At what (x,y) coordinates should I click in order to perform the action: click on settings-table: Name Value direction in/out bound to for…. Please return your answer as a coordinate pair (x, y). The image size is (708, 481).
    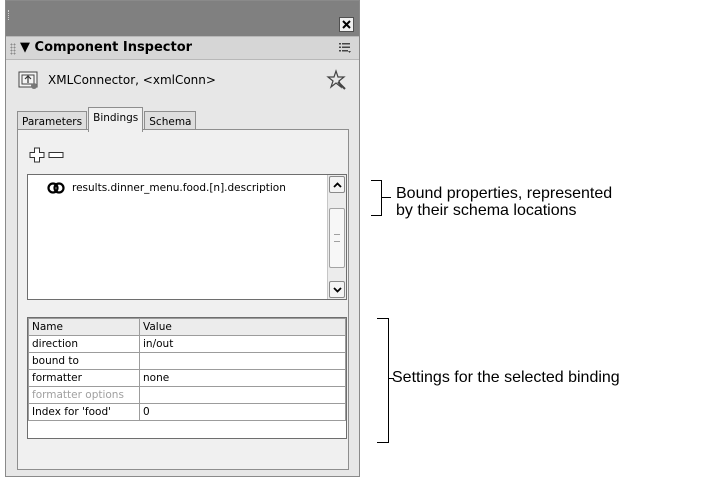
    Looking at the image, I should click on (187, 369).